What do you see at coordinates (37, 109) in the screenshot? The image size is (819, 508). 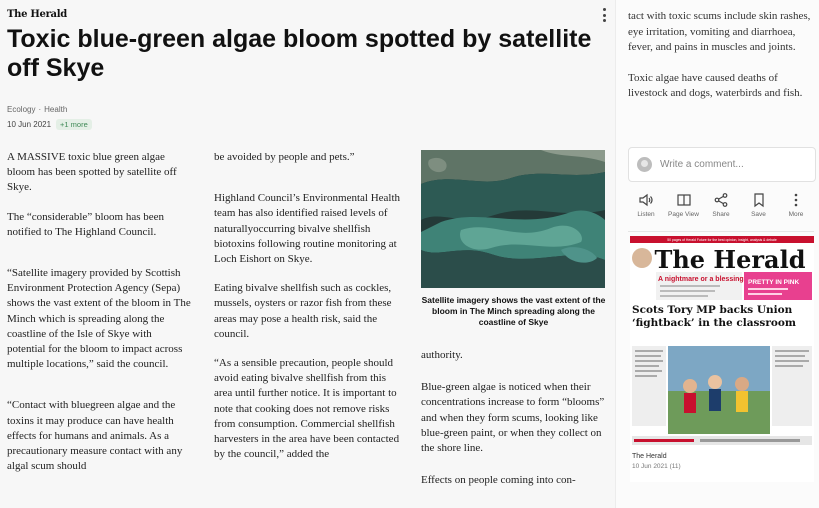 I see `article-tags: Ecology · Health` at bounding box center [37, 109].